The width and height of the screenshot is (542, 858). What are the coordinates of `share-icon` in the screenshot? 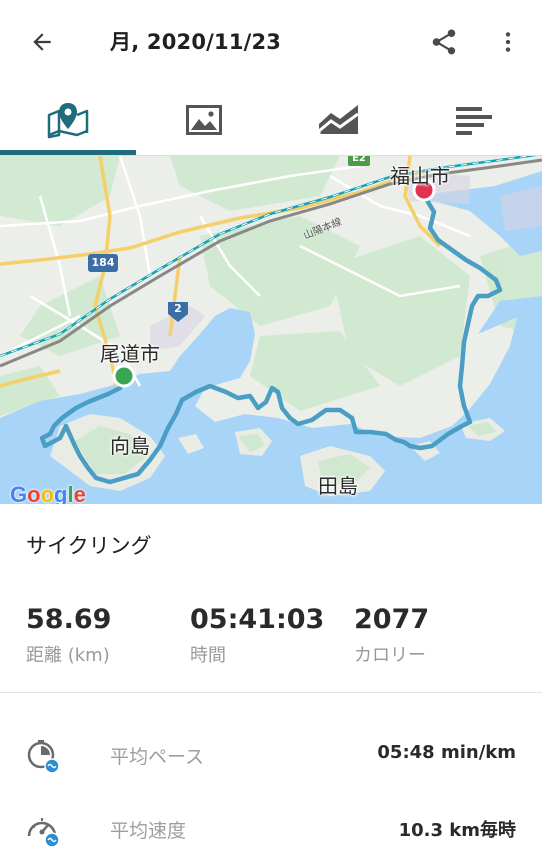 It's located at (444, 42).